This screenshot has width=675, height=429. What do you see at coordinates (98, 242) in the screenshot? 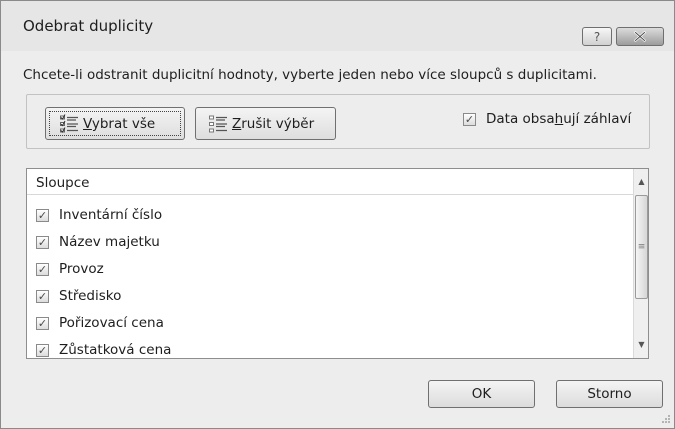
I see `list-item-nazev-majetku: ✓ Název majetku` at bounding box center [98, 242].